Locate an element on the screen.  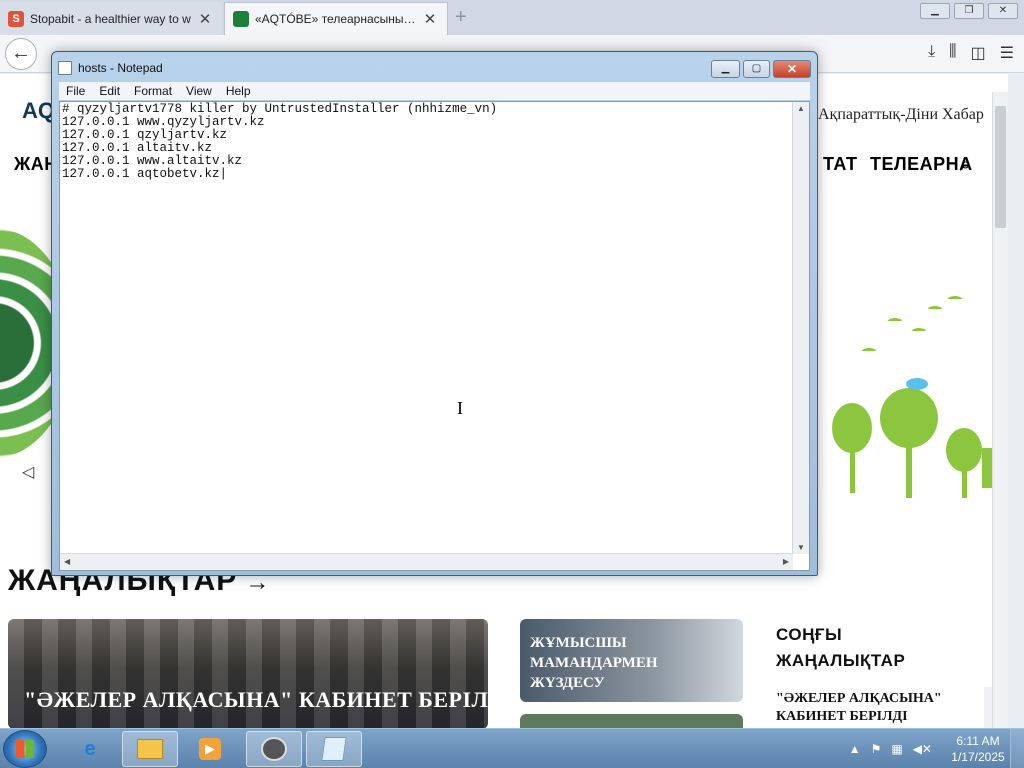
tray-arrow-icon: ▲ is located at coordinates (855, 749).